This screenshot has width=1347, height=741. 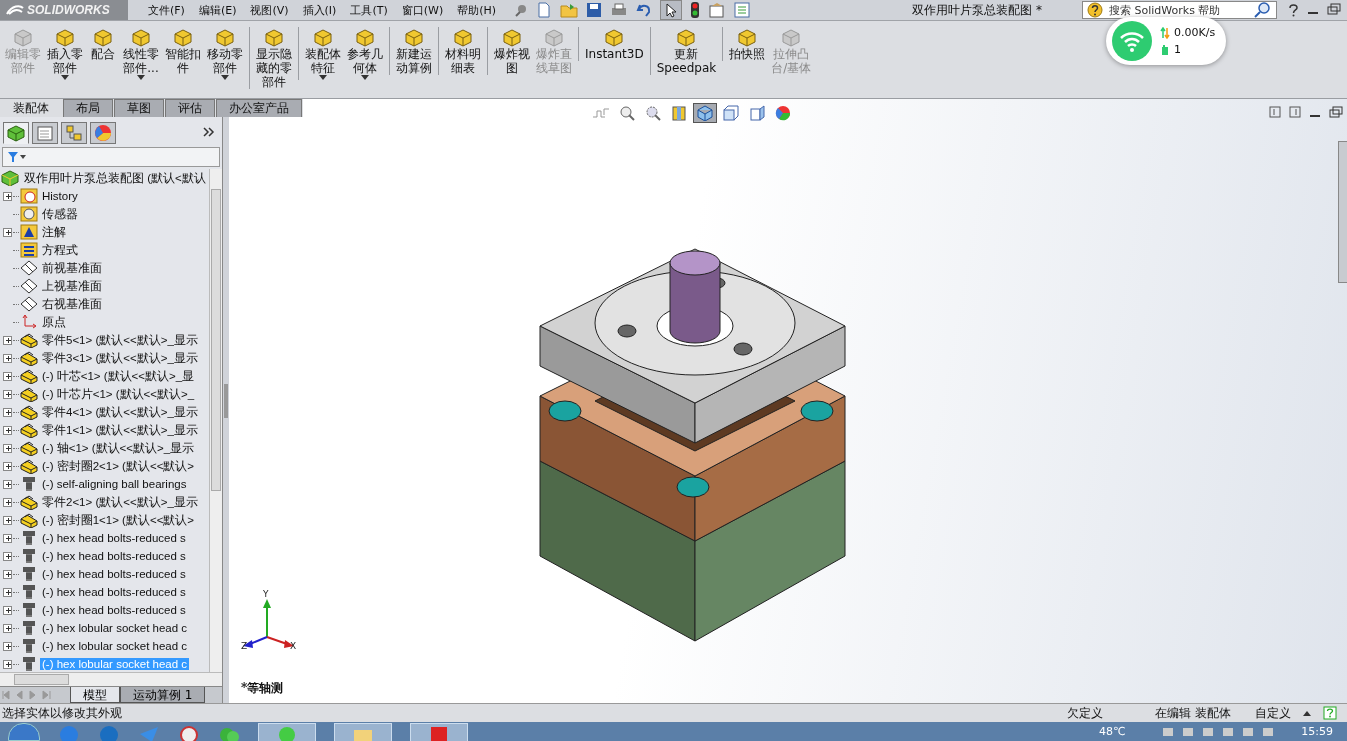 What do you see at coordinates (461, 51) in the screenshot?
I see `command-button: 材料明 细表` at bounding box center [461, 51].